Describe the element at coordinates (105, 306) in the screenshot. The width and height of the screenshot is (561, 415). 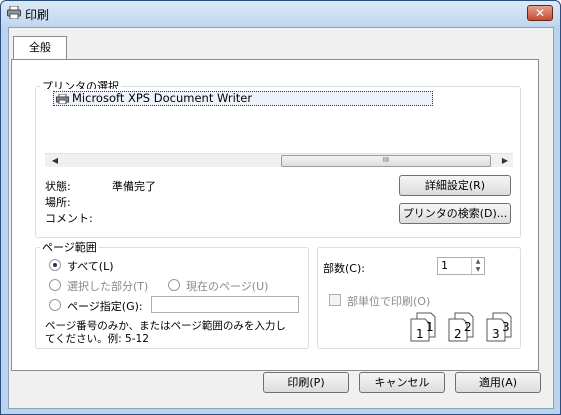
I see `pages-label: ページ指定(G):` at that location.